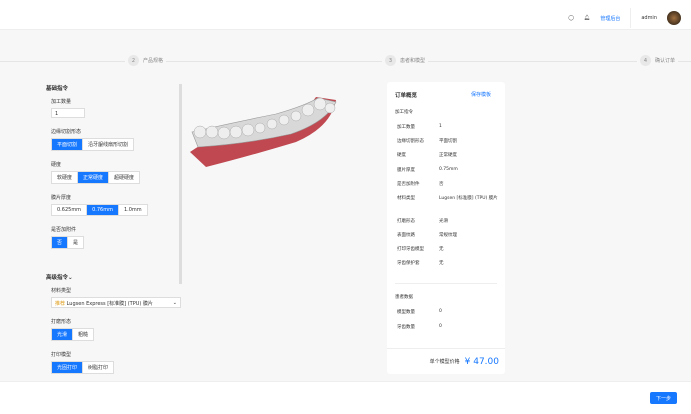 The image size is (691, 414). I want to click on material-select: 推荐 Lugsen Express [标准膜] (TPU) 膜片 ⌄, so click(116, 302).